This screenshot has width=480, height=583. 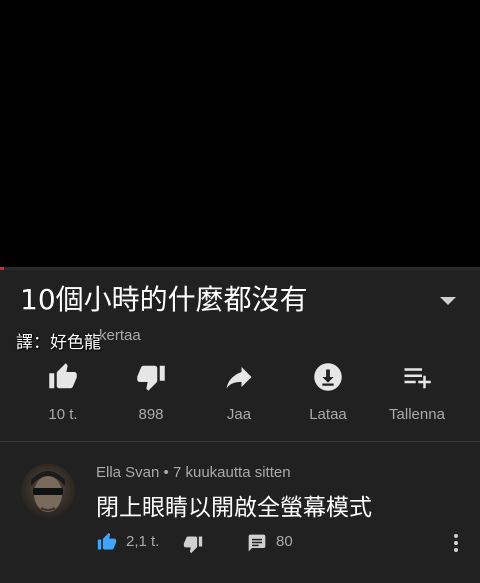 I want to click on avatar-face-icon, so click(x=48, y=491).